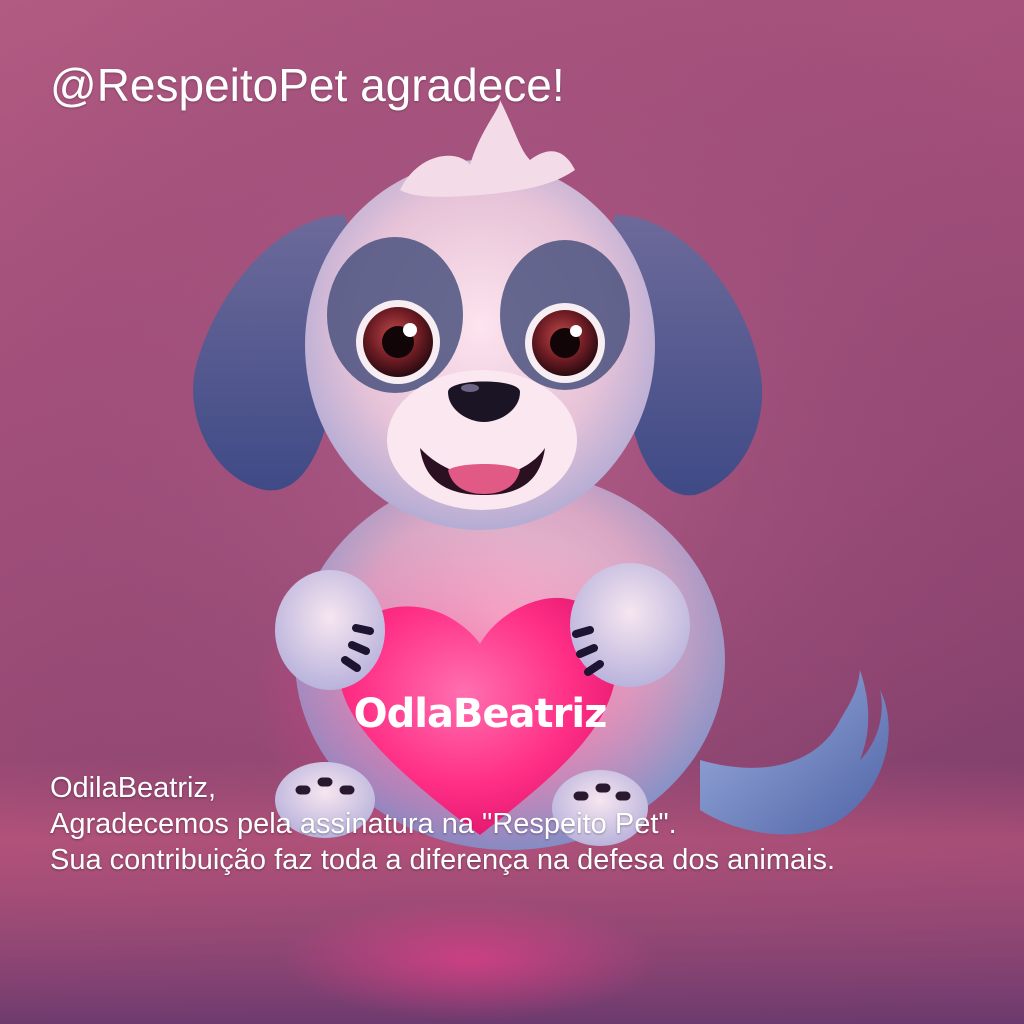  What do you see at coordinates (133, 788) in the screenshot?
I see `message-recipient: OdilaBeatriz,` at bounding box center [133, 788].